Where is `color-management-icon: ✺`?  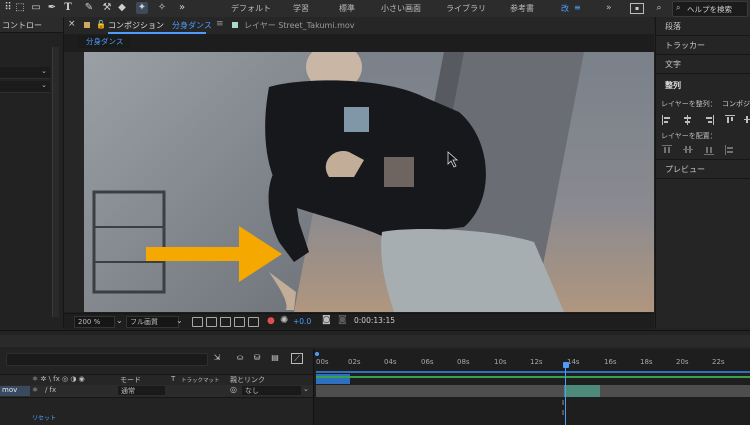 color-management-icon: ✺ is located at coordinates (284, 320).